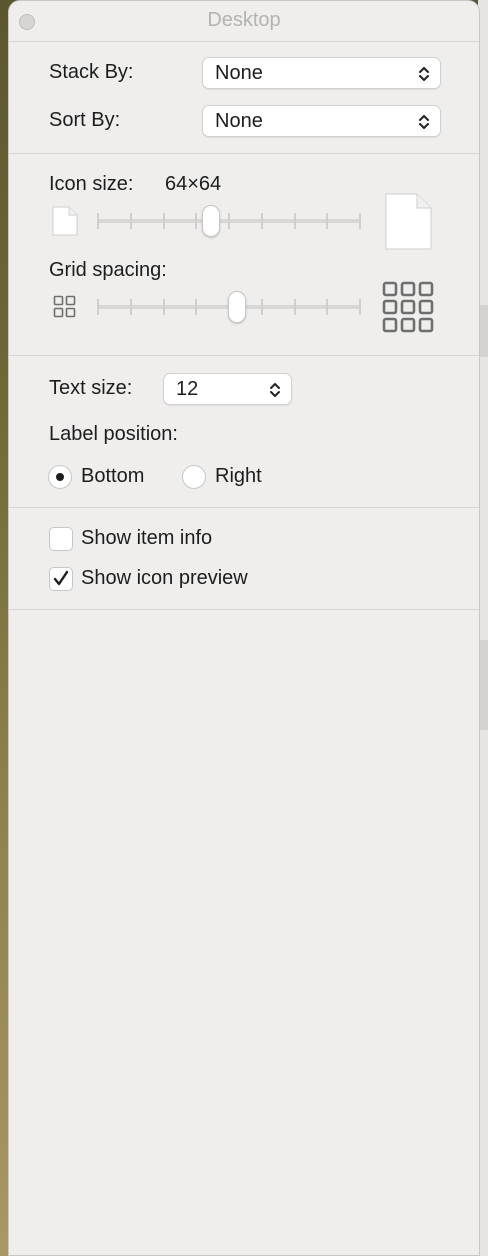 The width and height of the screenshot is (488, 1256). I want to click on text-size-label: Text size:, so click(91, 388).